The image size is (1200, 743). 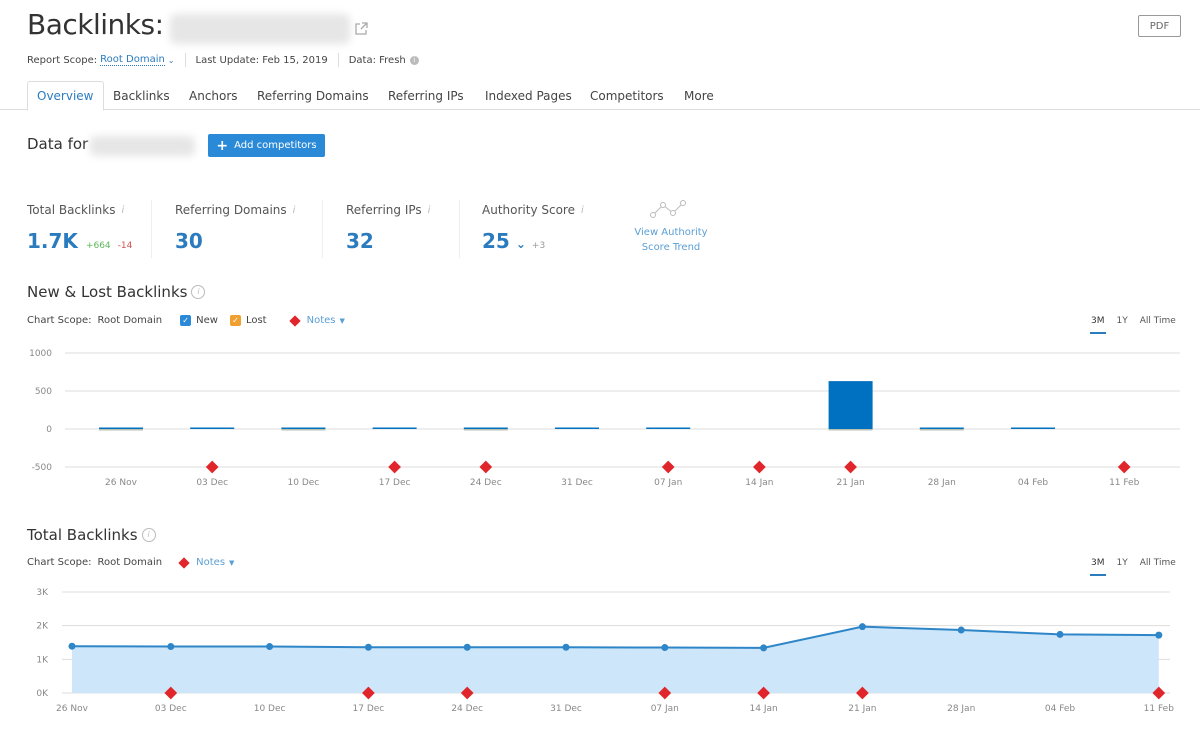 What do you see at coordinates (528, 210) in the screenshot?
I see `metric-label: Authority Score` at bounding box center [528, 210].